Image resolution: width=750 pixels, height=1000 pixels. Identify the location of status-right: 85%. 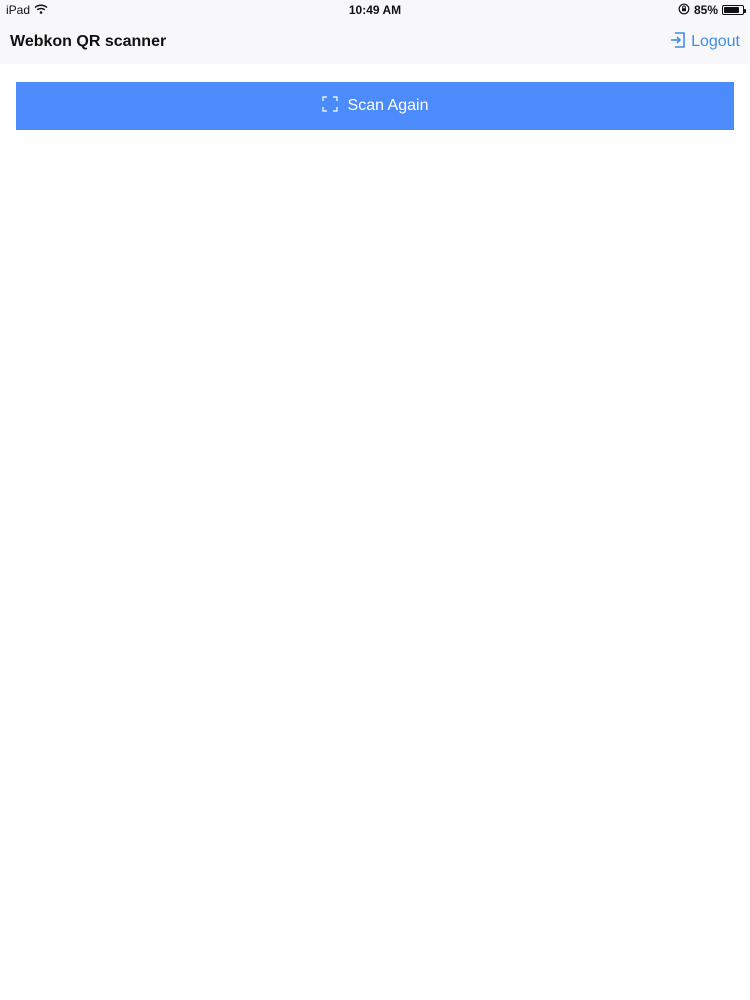
(714, 10).